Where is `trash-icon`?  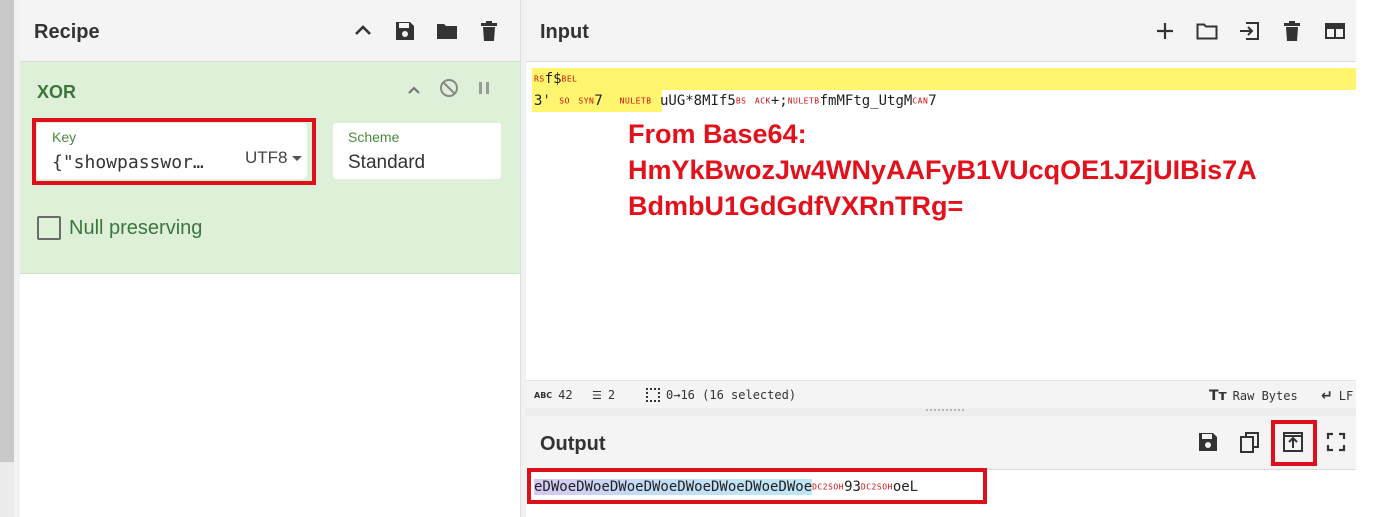
trash-icon is located at coordinates (489, 31).